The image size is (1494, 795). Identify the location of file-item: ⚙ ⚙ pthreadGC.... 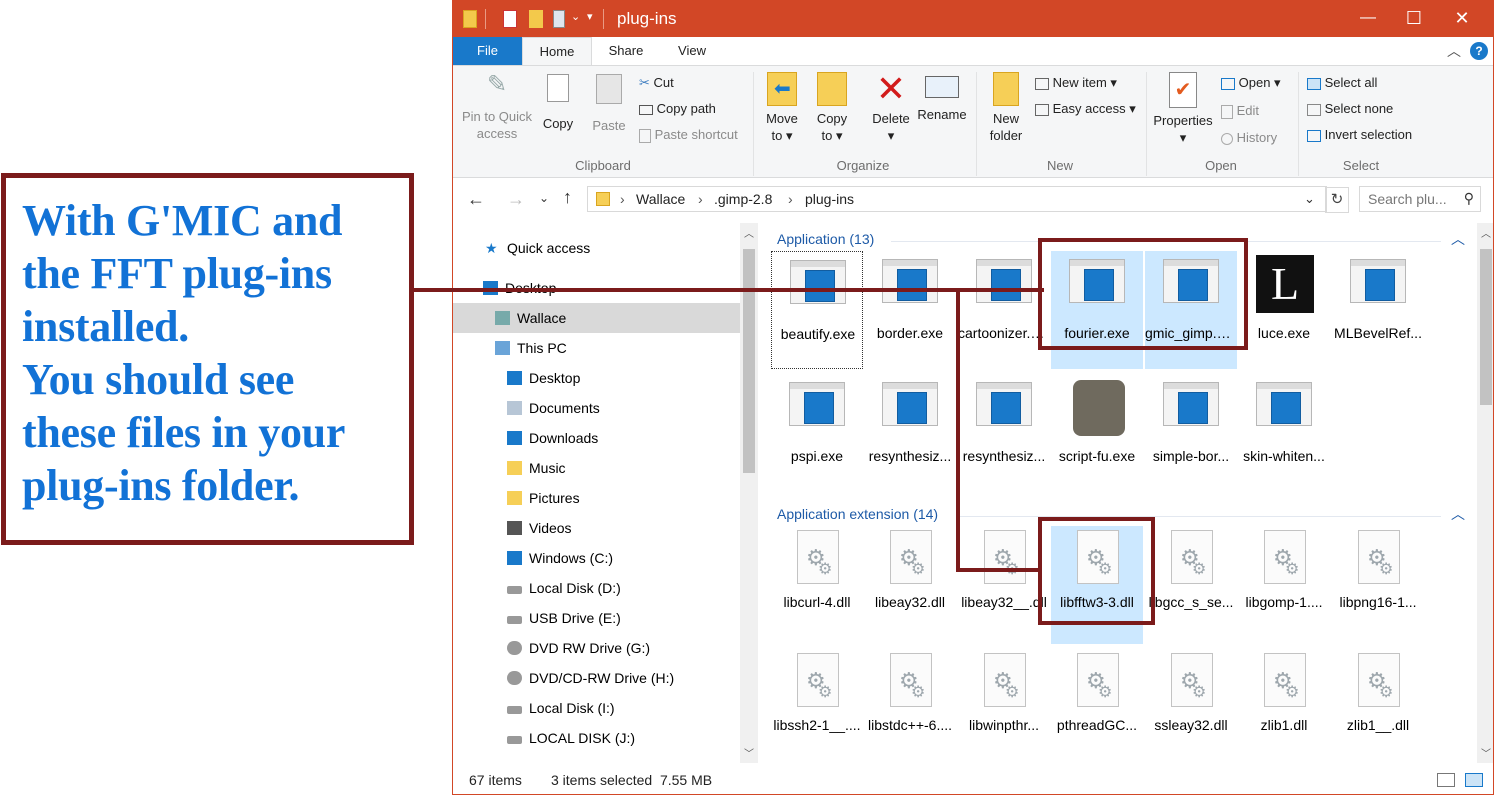
(1097, 704).